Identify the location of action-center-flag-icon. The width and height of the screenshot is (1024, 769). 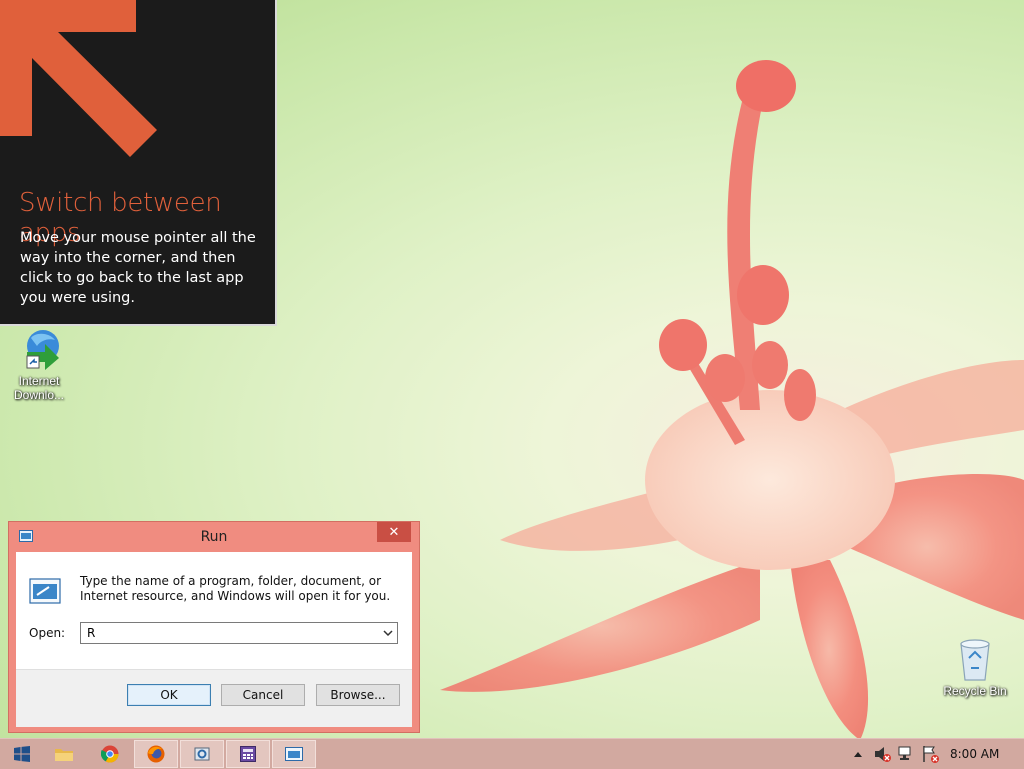
(931, 754).